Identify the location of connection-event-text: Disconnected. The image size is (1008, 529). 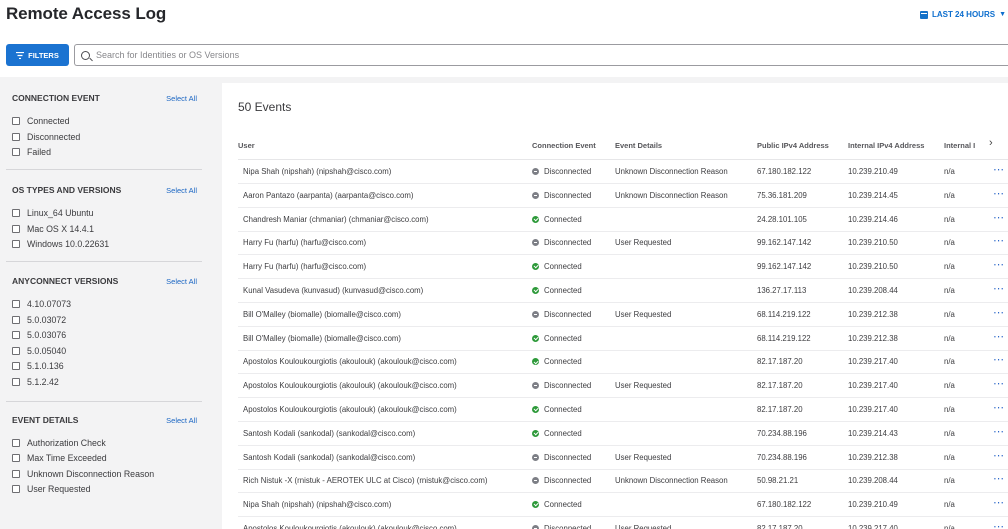
(568, 457).